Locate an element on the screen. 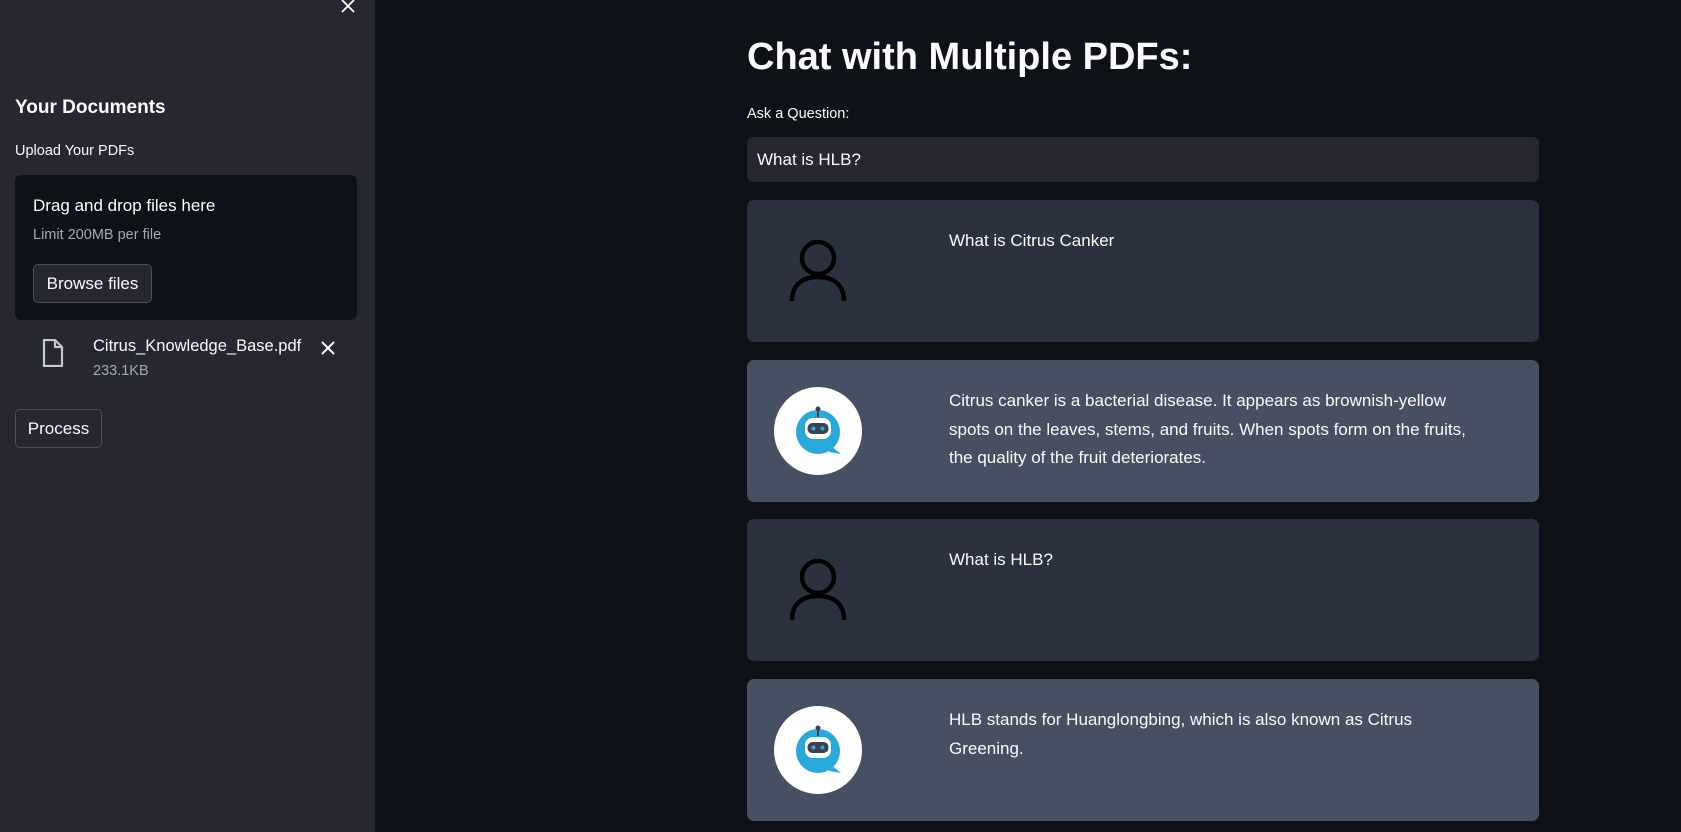 The height and width of the screenshot is (832, 1681). close-sidebar-button is located at coordinates (348, 8).